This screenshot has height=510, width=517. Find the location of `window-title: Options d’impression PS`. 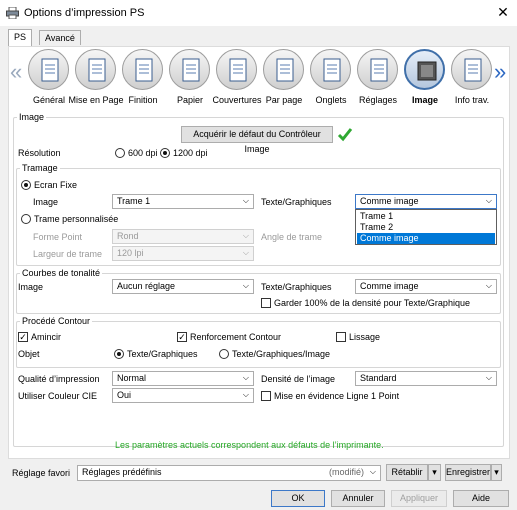

window-title: Options d’impression PS is located at coordinates (84, 13).